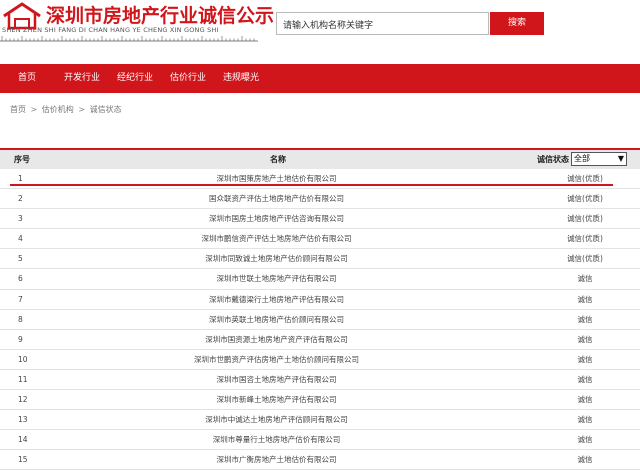 This screenshot has width=640, height=470. Describe the element at coordinates (276, 340) in the screenshot. I see `org-name-link: 深圳市国资源土地房地产资产评估有限公司` at that location.